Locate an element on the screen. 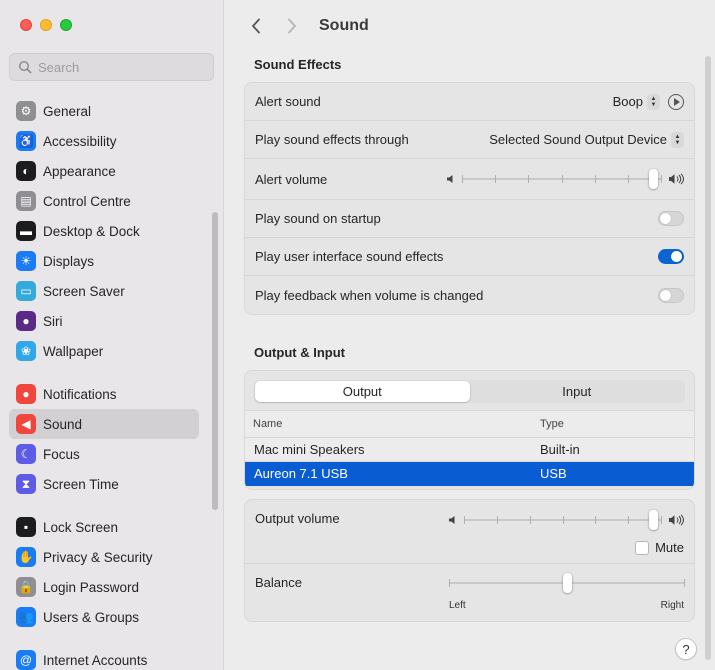 The height and width of the screenshot is (670, 715). output-input-heading: Output & Input is located at coordinates (299, 352).